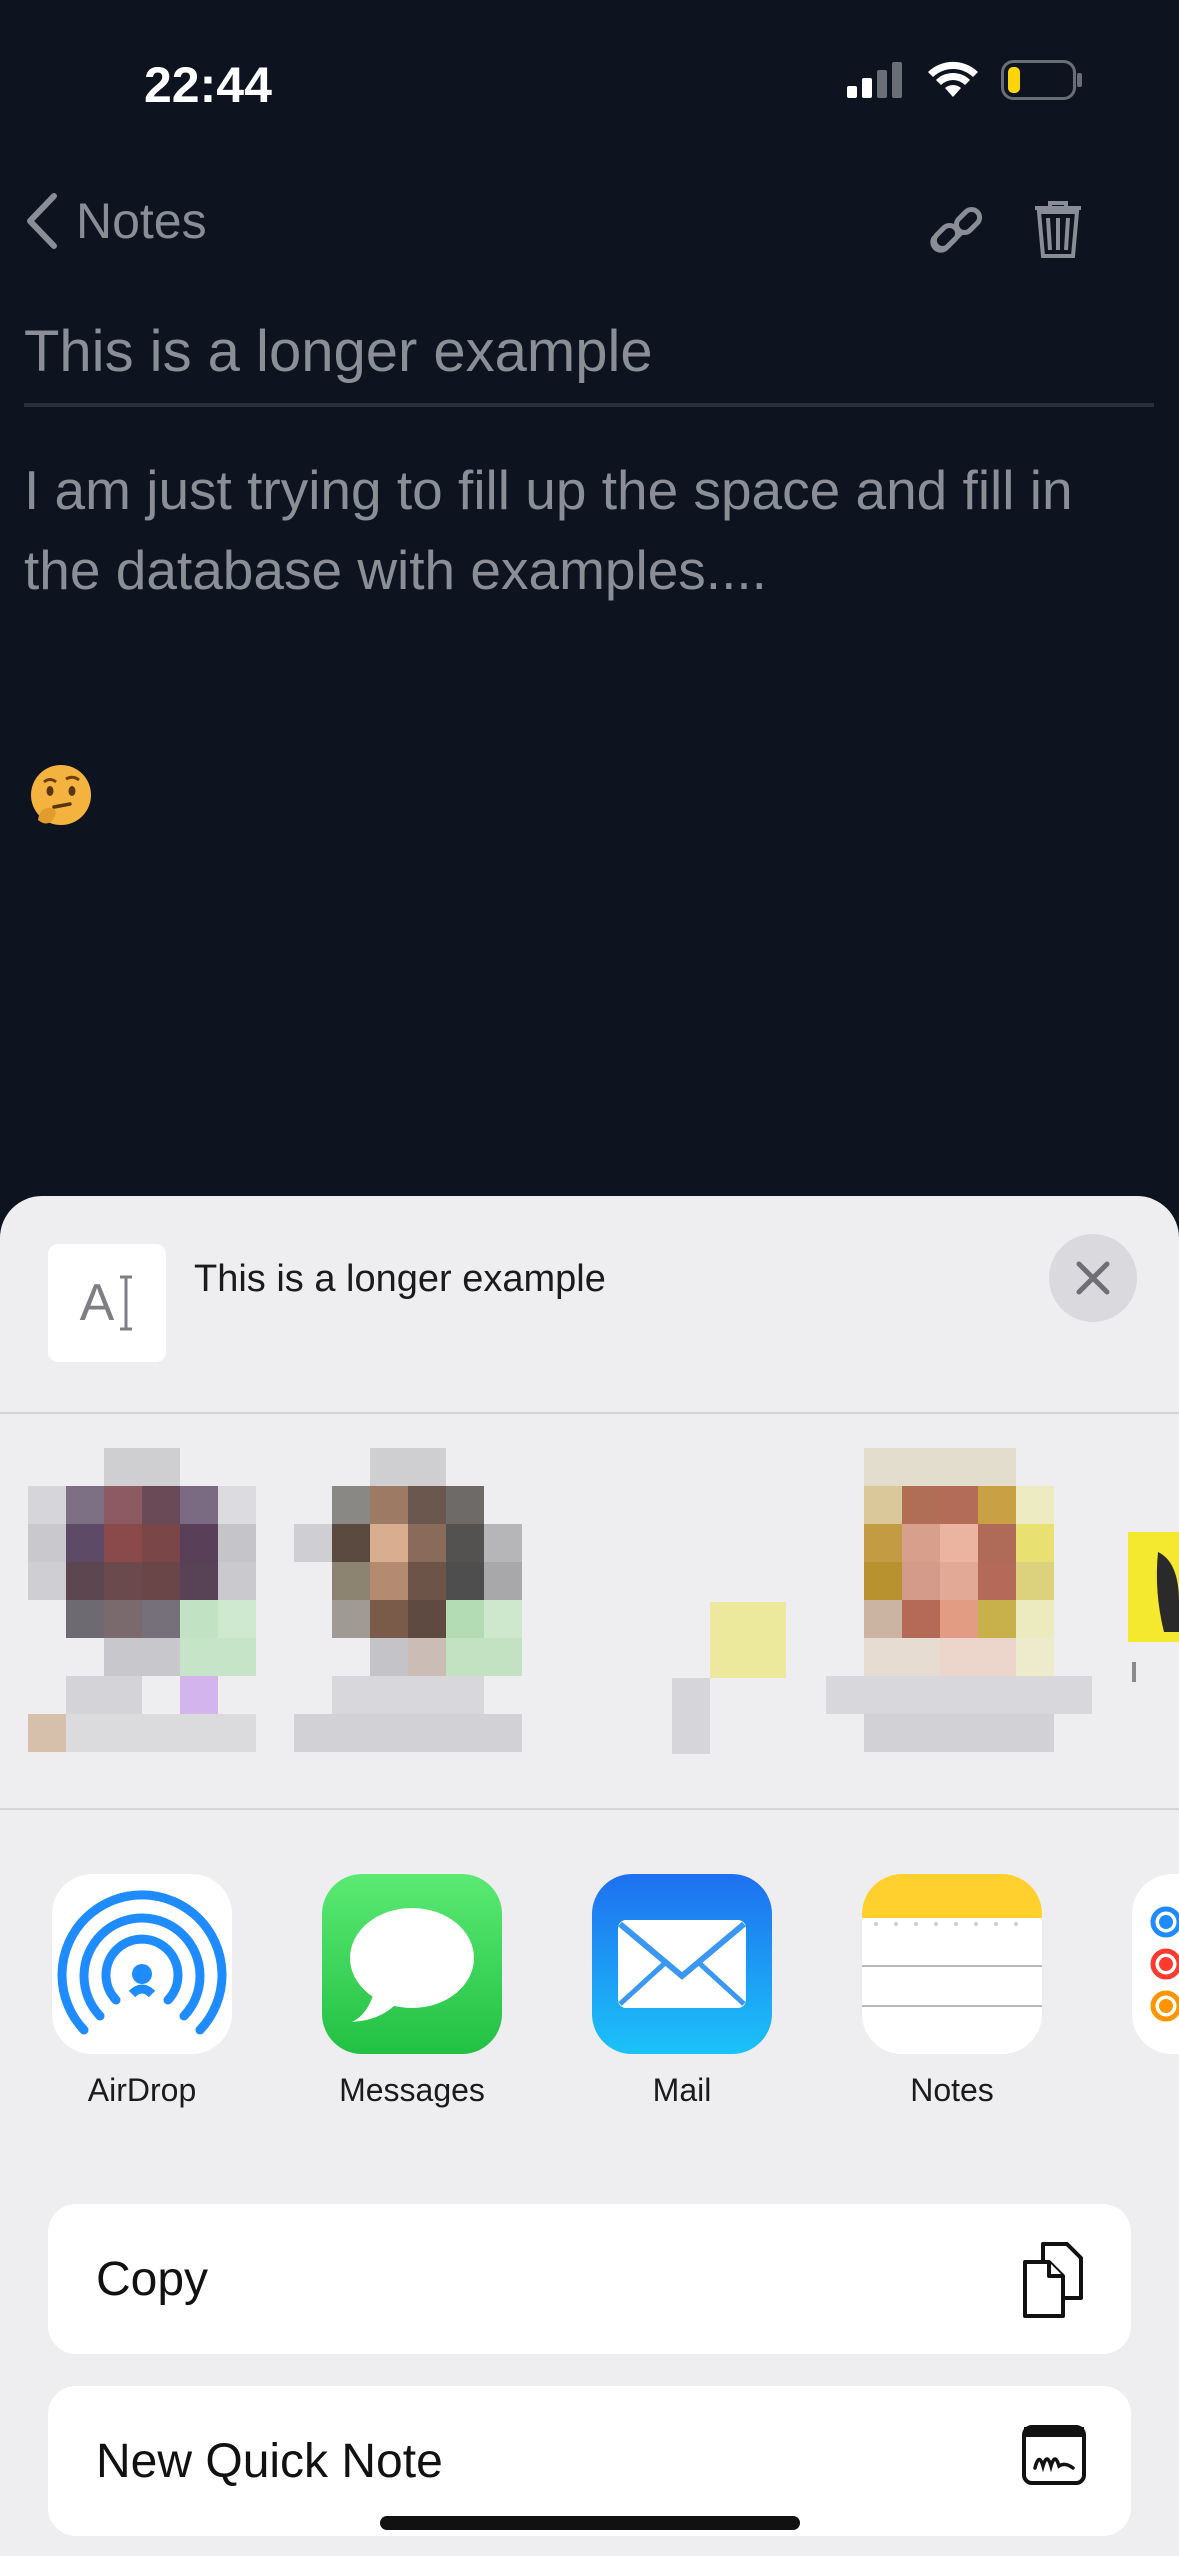  I want to click on close-button, so click(1093, 1278).